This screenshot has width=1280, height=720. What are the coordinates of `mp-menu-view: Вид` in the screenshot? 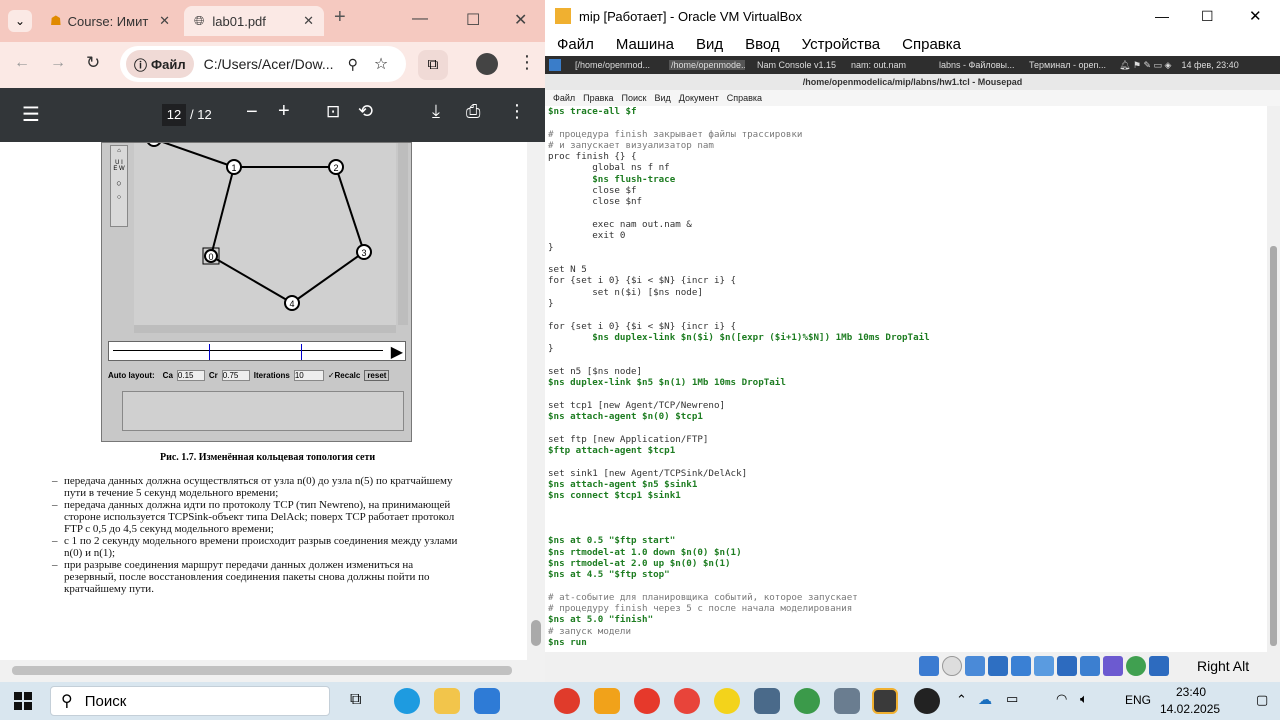 It's located at (663, 98).